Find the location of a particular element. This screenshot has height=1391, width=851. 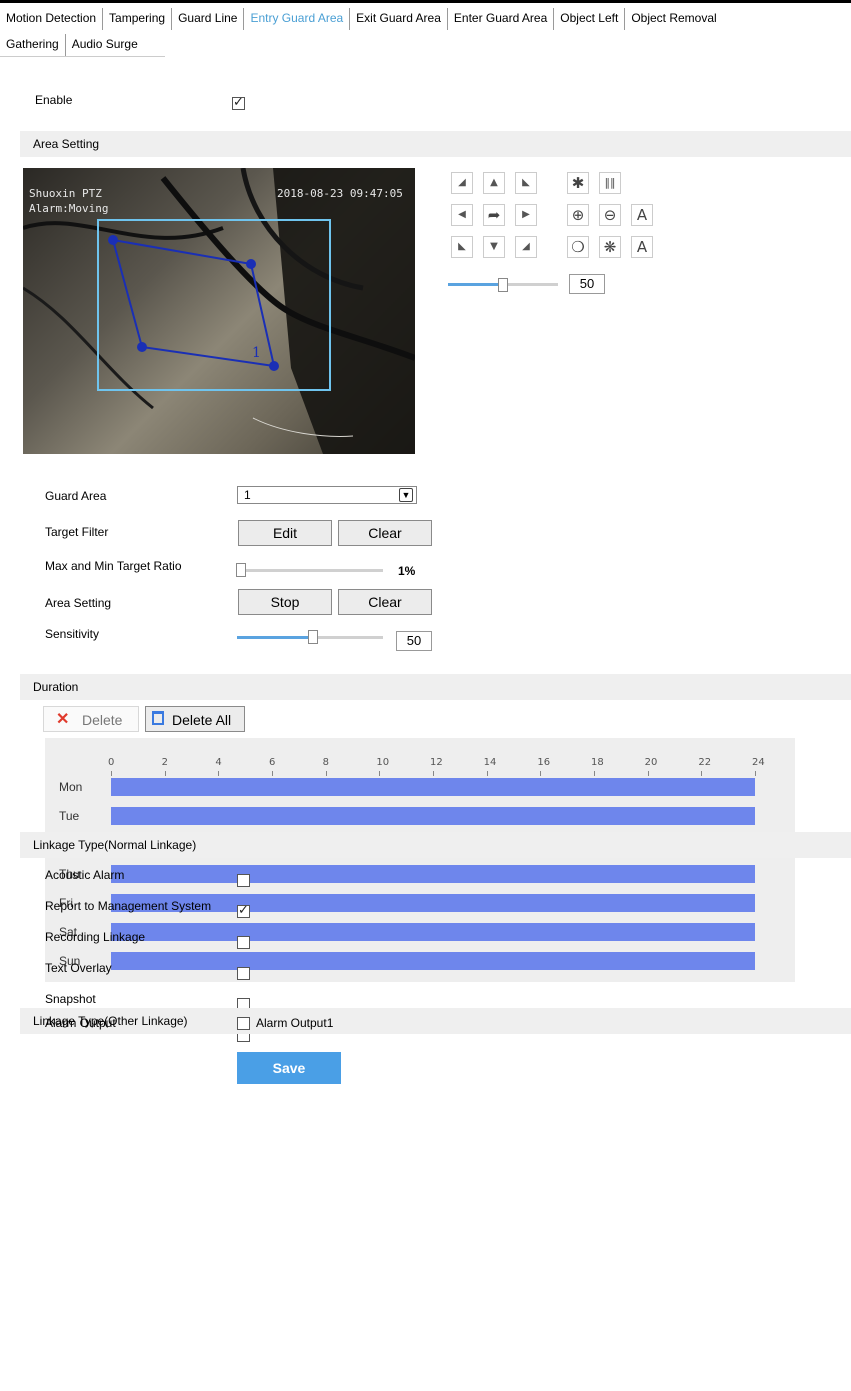

rotate-icon: ➦ is located at coordinates (494, 215).